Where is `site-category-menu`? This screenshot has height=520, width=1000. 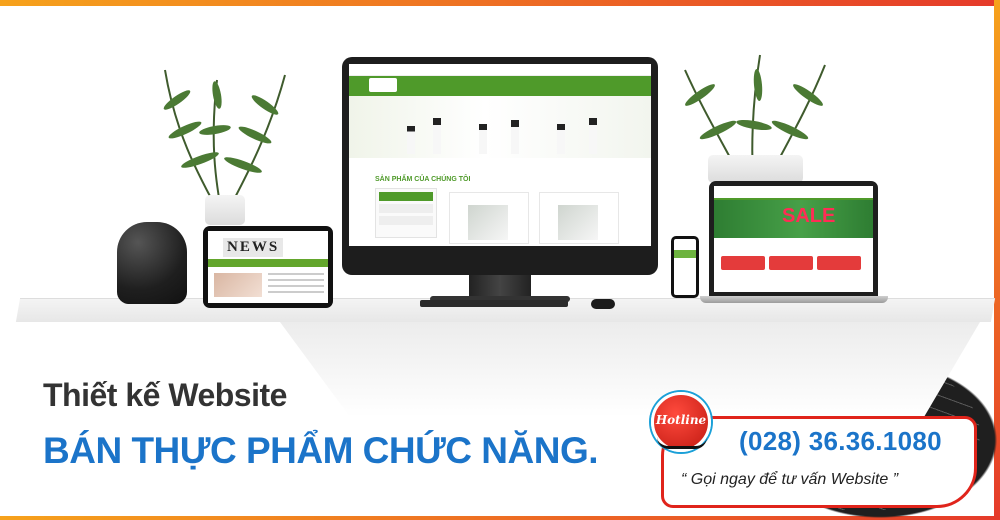 site-category-menu is located at coordinates (406, 213).